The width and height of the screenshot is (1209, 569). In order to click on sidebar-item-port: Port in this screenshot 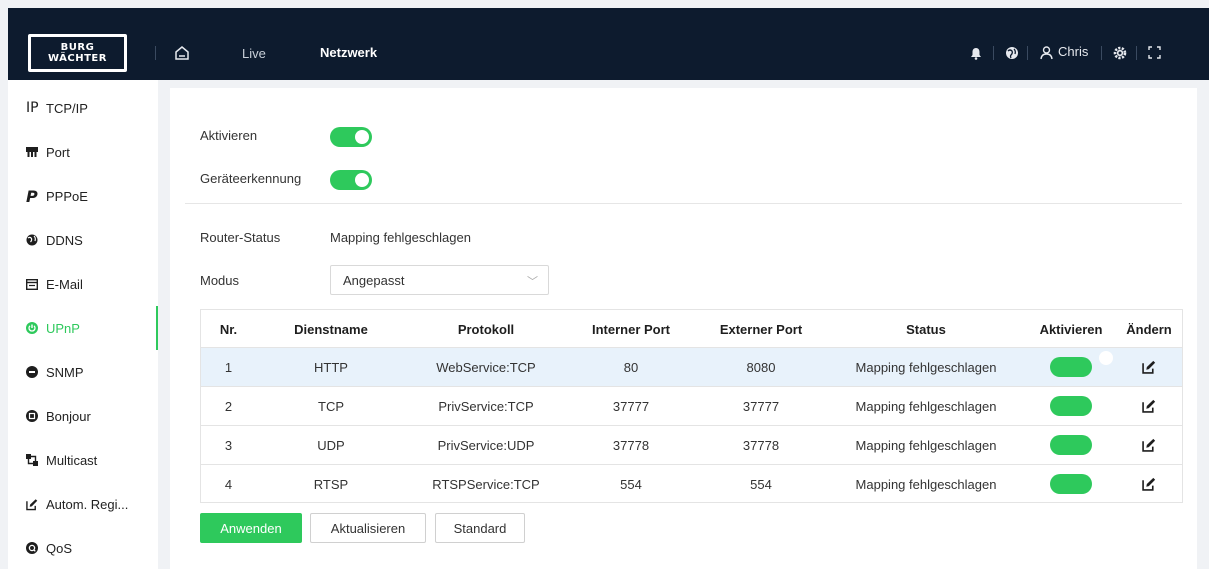, I will do `click(83, 152)`.